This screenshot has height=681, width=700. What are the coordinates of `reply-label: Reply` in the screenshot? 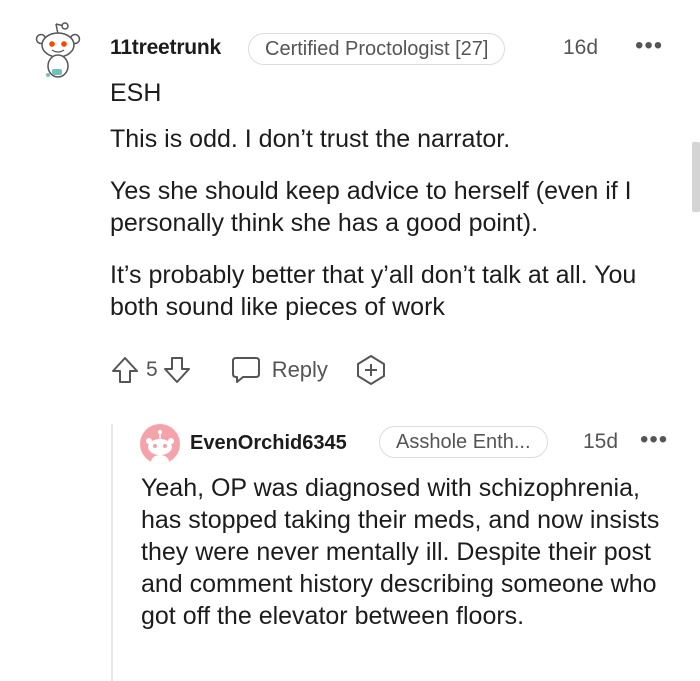 It's located at (299, 369).